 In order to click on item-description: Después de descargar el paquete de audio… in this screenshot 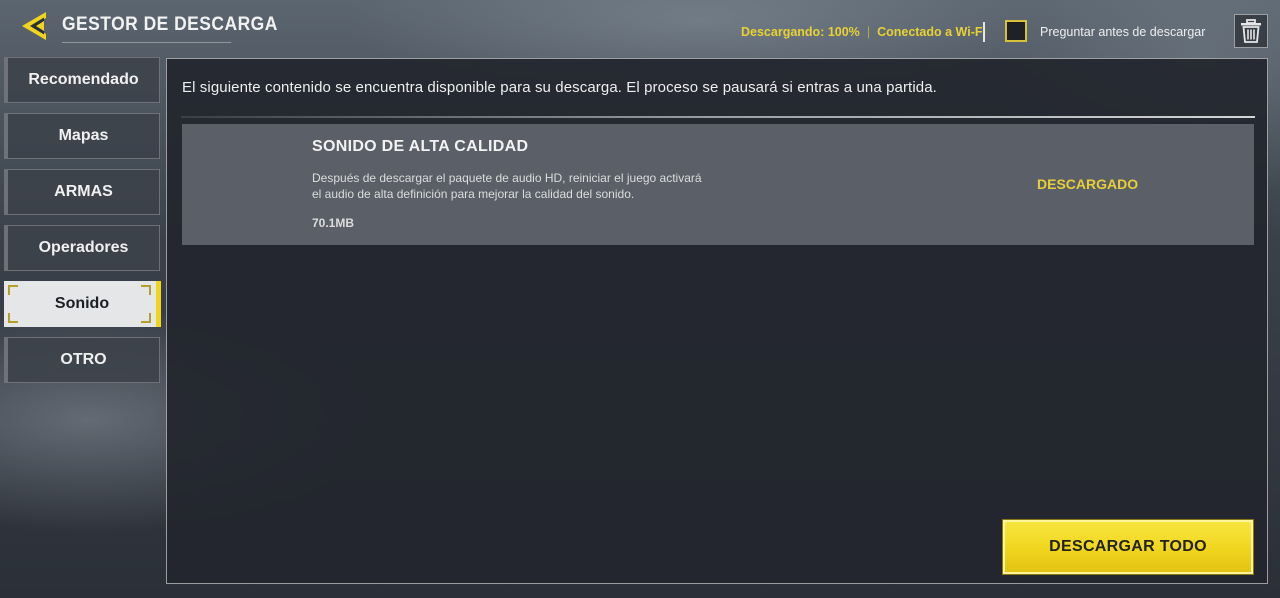, I will do `click(522, 186)`.